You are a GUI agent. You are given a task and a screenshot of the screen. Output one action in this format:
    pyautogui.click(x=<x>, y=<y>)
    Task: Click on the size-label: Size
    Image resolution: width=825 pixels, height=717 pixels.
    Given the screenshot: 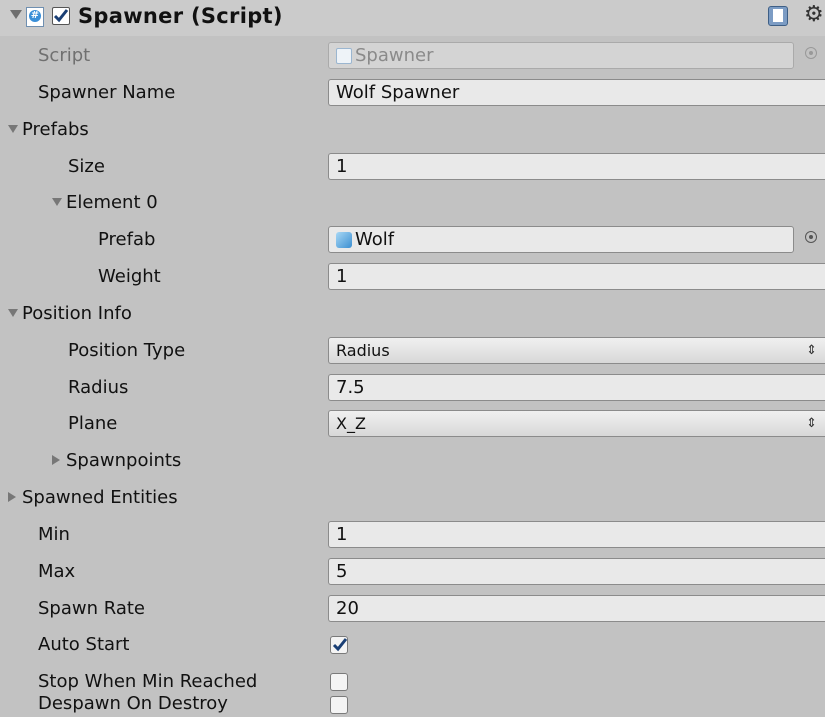 What is the action you would take?
    pyautogui.click(x=86, y=166)
    